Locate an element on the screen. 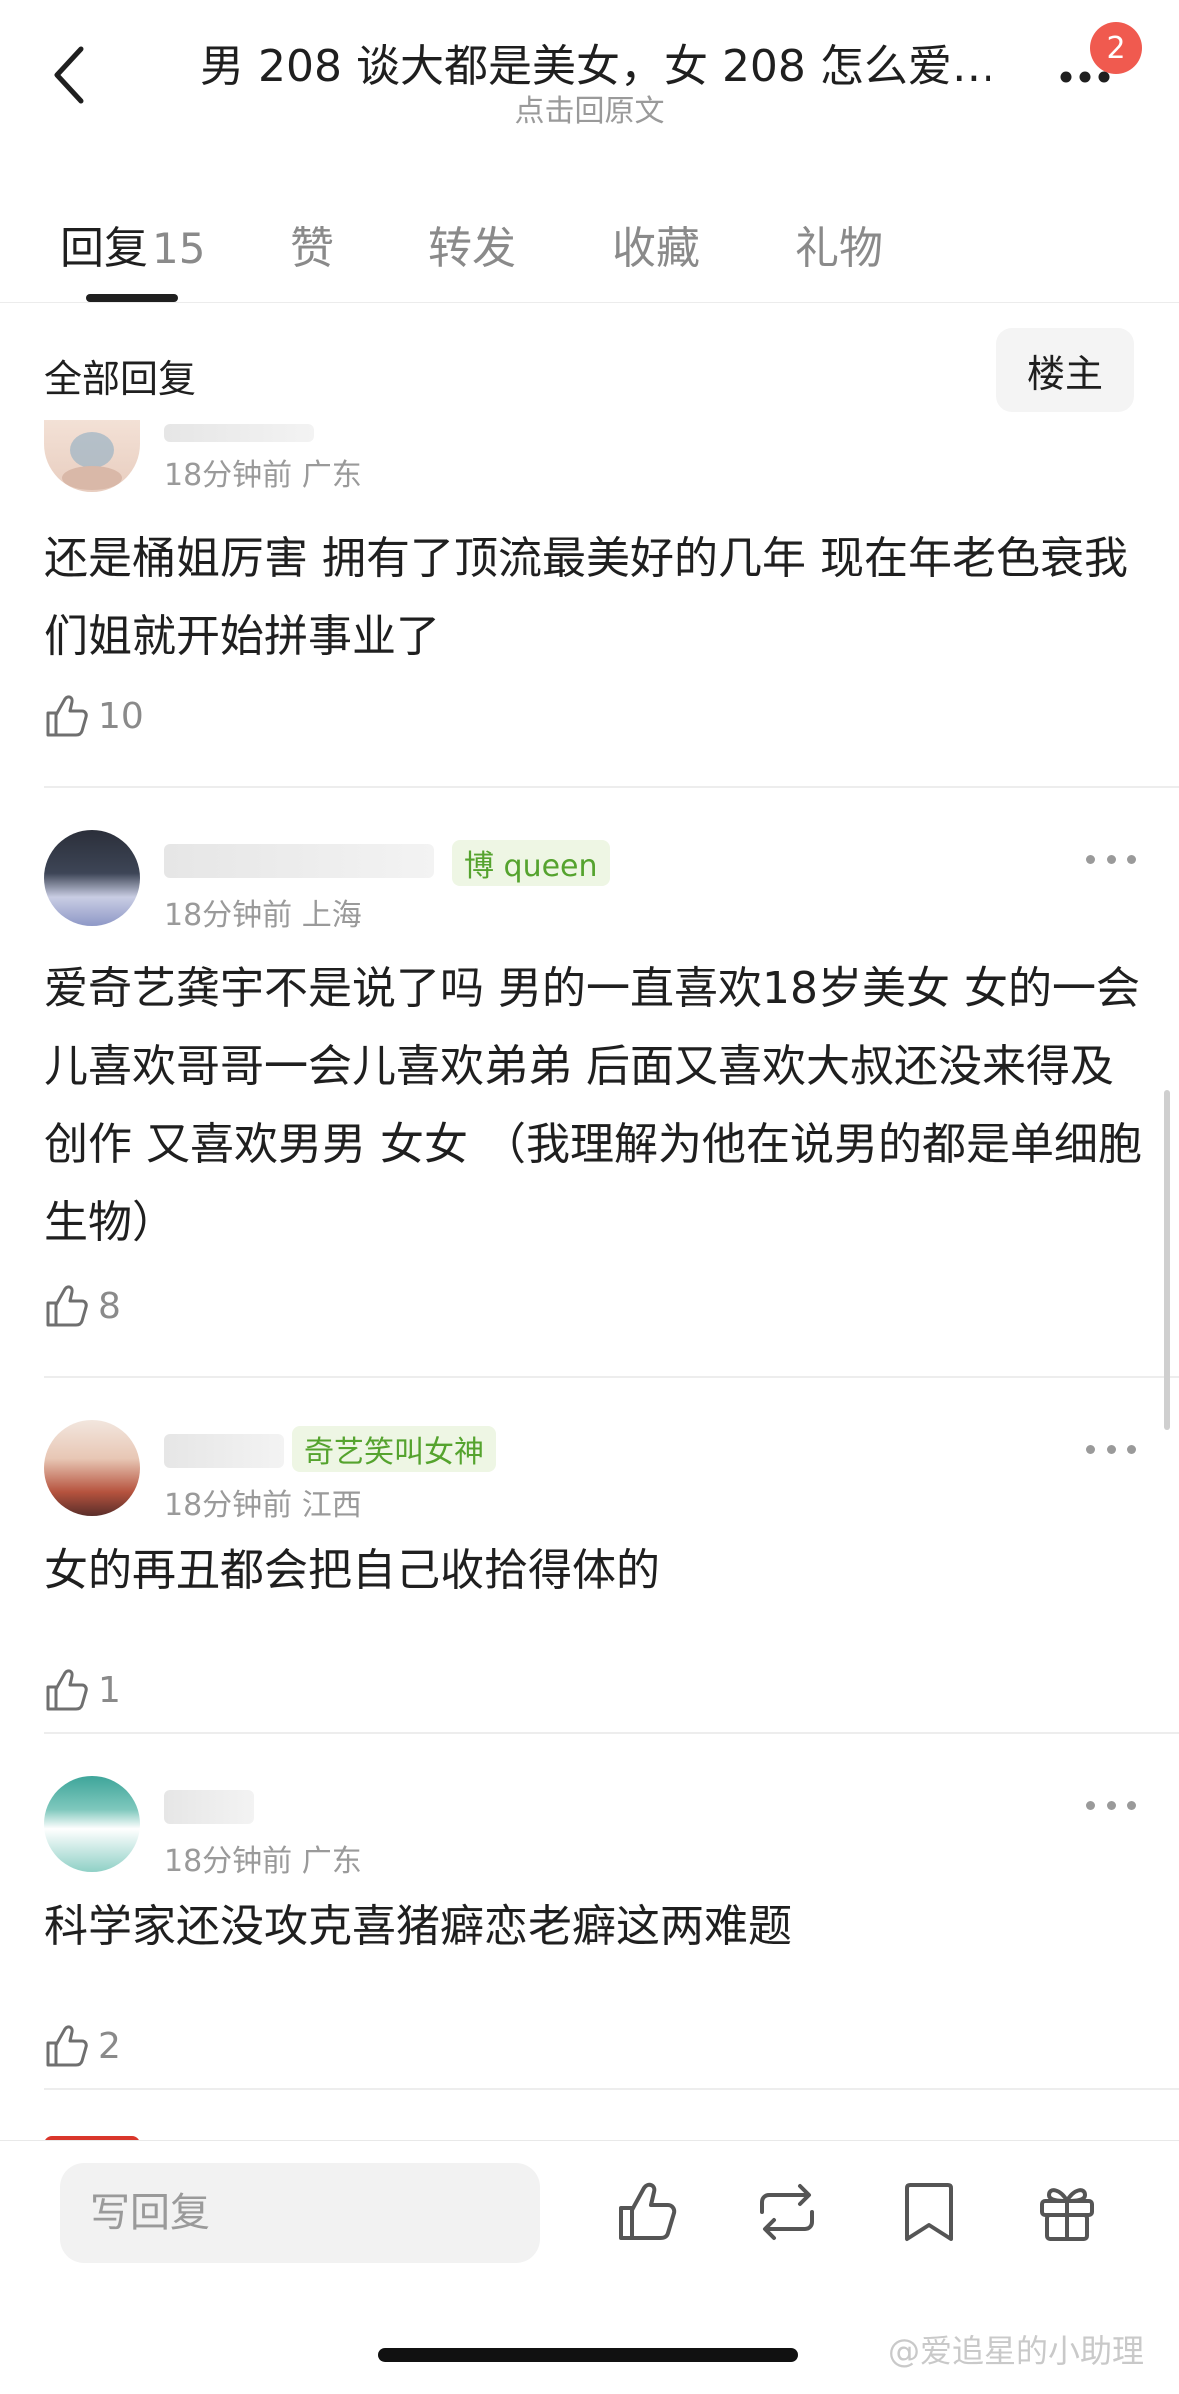 The width and height of the screenshot is (1179, 2394). tab-replies: 回复15 is located at coordinates (132, 244).